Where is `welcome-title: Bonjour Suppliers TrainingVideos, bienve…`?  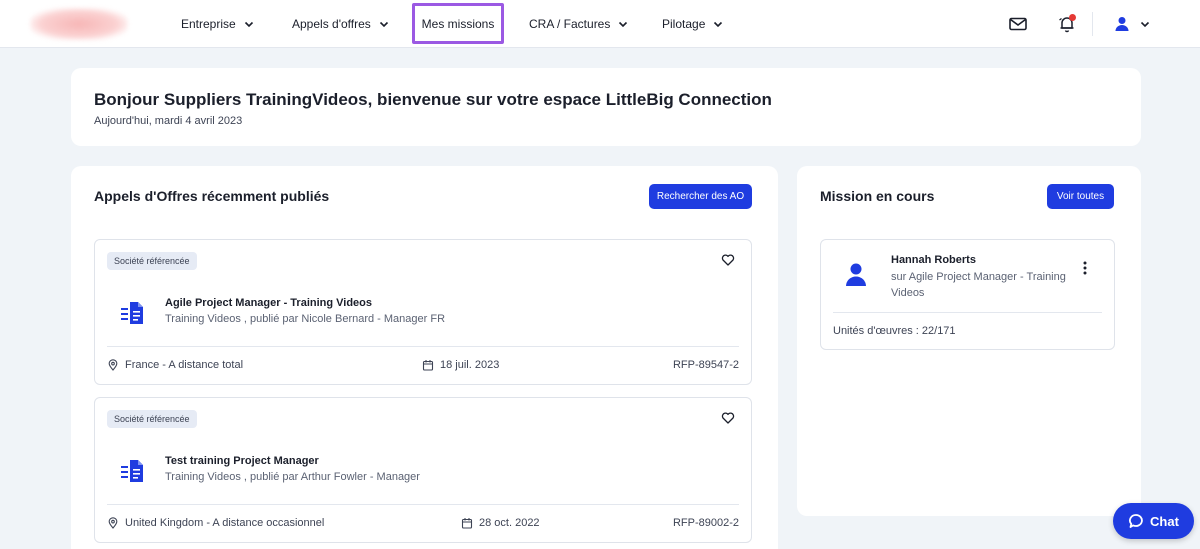 welcome-title: Bonjour Suppliers TrainingVideos, bienve… is located at coordinates (433, 99).